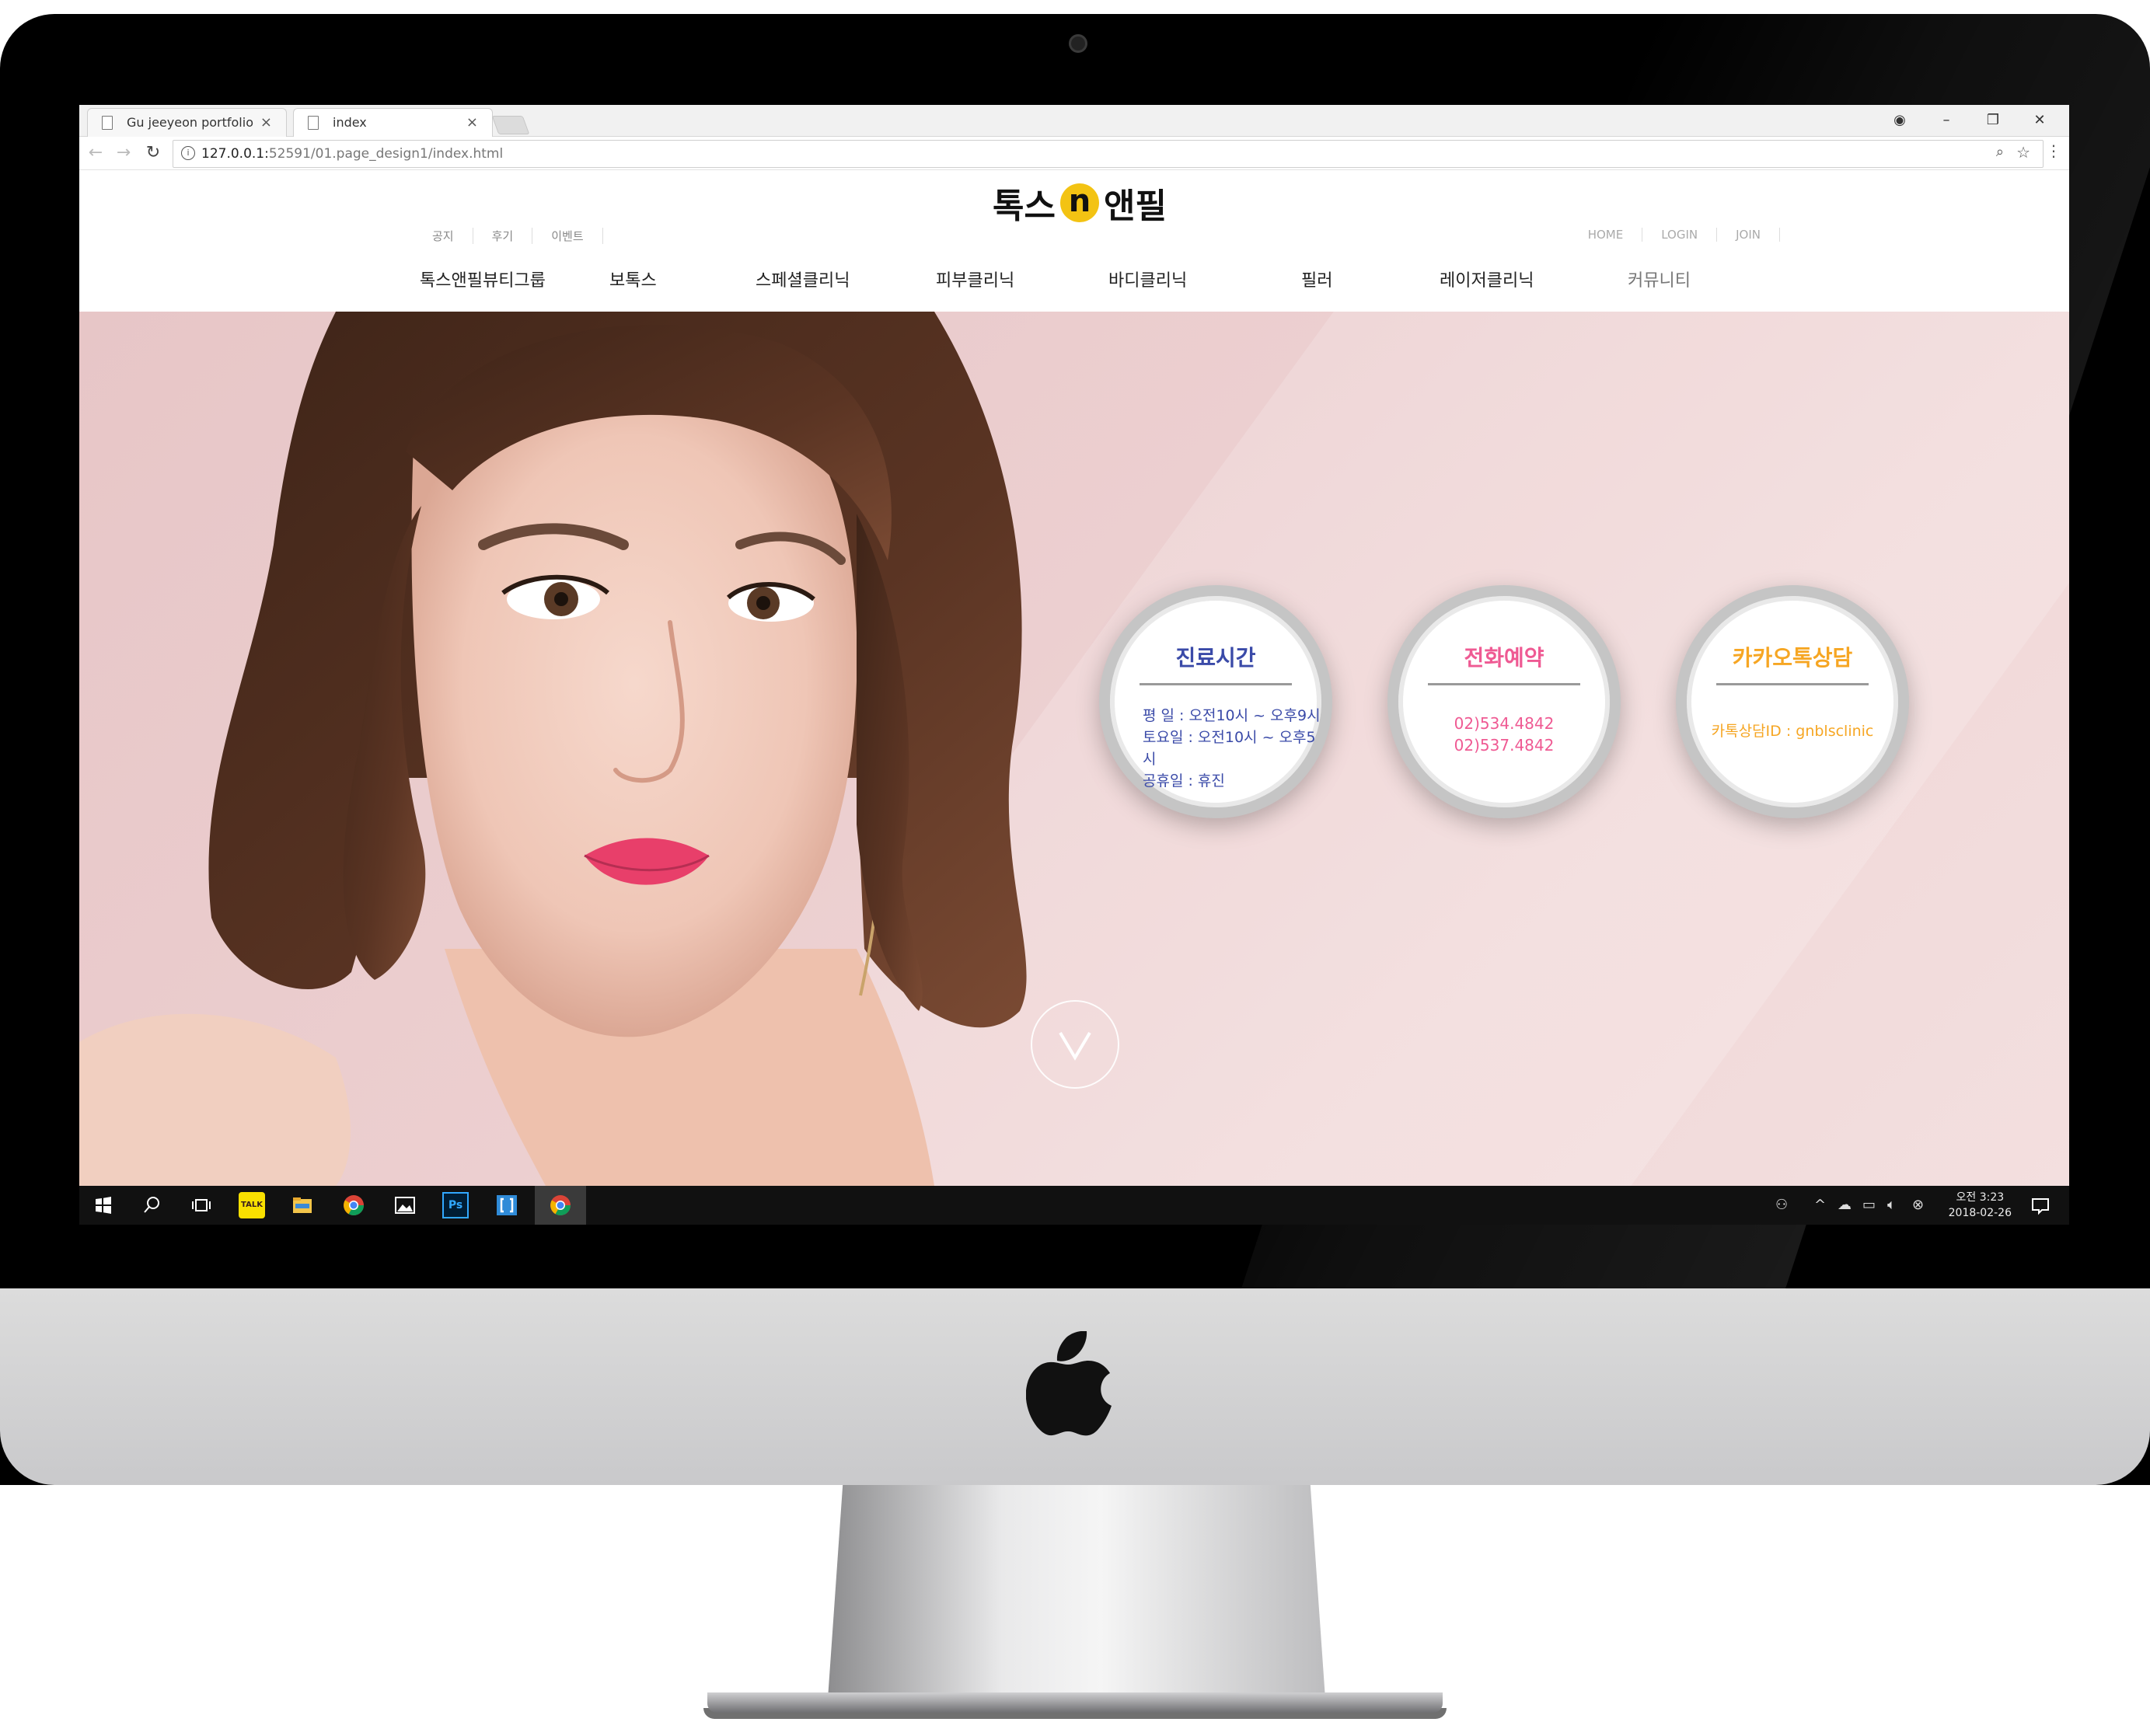 The image size is (2150, 1736). I want to click on kakao-id: 카톡상담ID : gnblsclinic, so click(1793, 731).